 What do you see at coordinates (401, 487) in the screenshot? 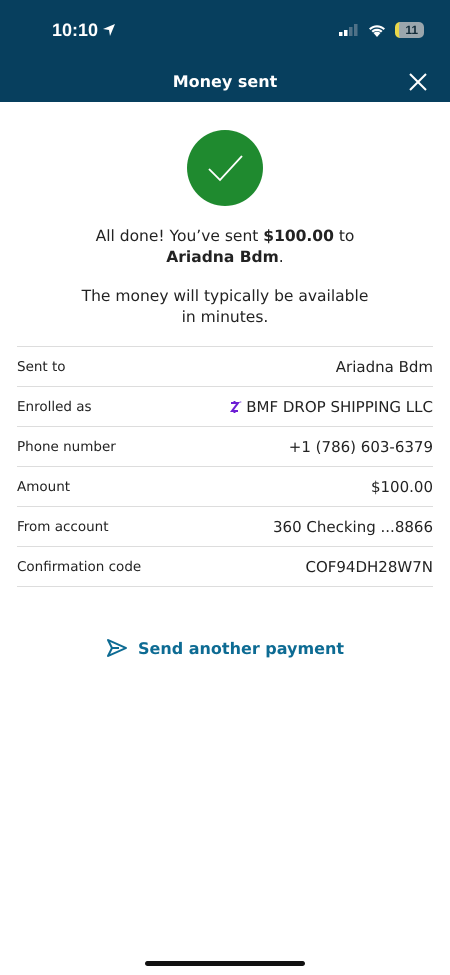
I see `detail-value: $100.00` at bounding box center [401, 487].